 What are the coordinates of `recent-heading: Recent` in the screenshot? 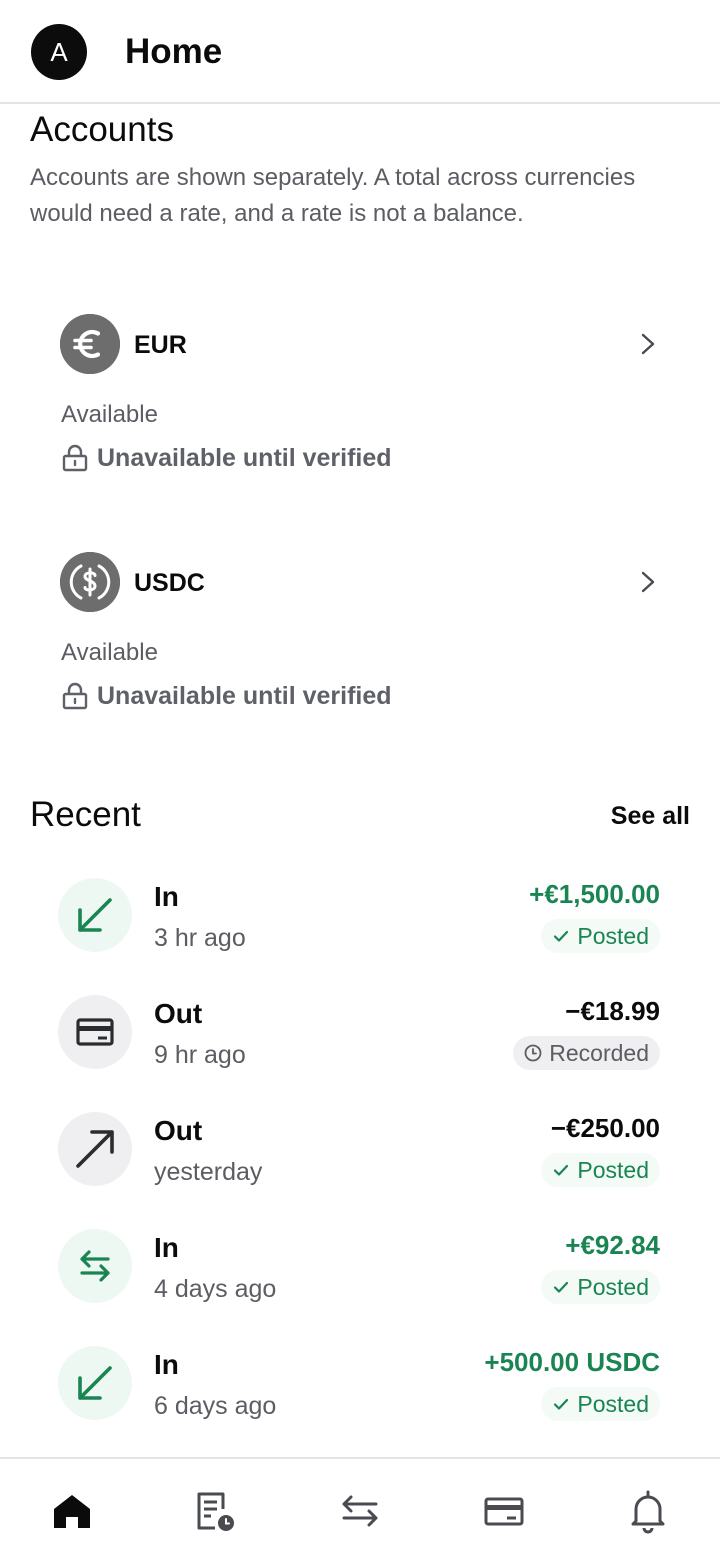 It's located at (85, 814).